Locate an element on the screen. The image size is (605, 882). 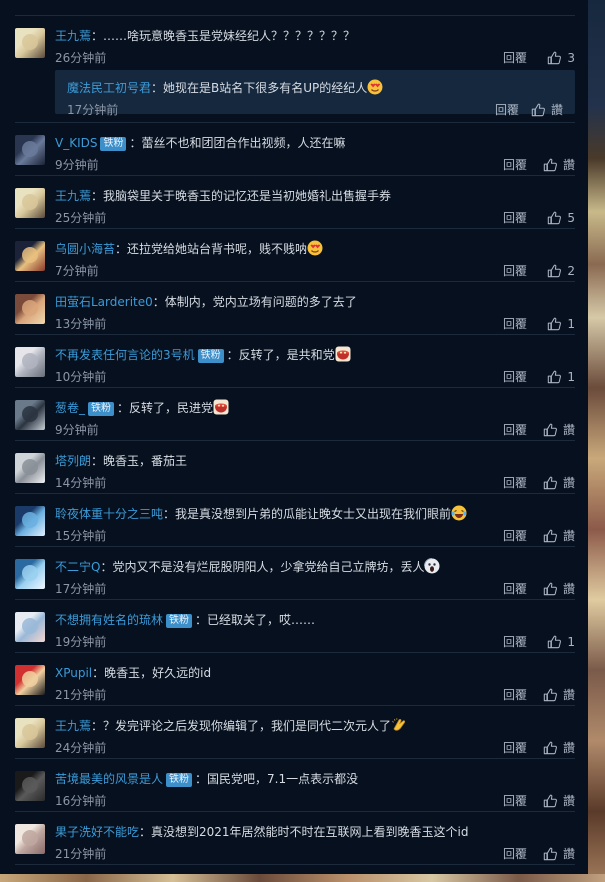
comment-content: 聆夜体重十分之三吨：我是真没想到片弟的瓜能让晚女士又出现在我们眼前 is located at coordinates (315, 514).